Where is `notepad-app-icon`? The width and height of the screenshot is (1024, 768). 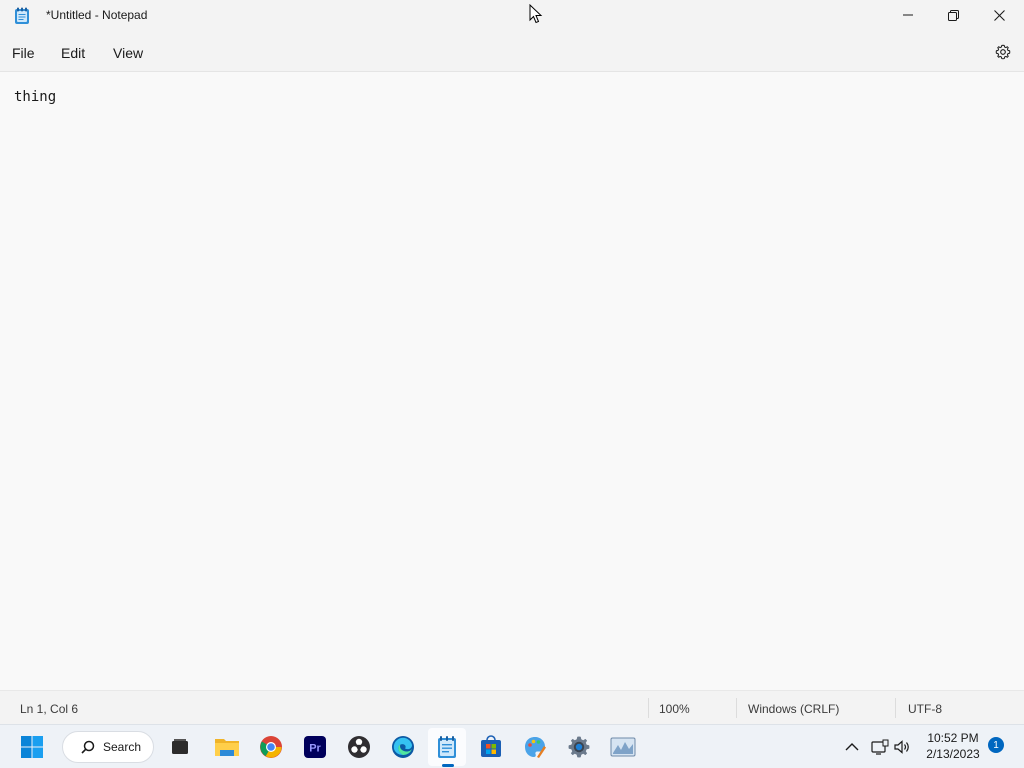 notepad-app-icon is located at coordinates (22, 15).